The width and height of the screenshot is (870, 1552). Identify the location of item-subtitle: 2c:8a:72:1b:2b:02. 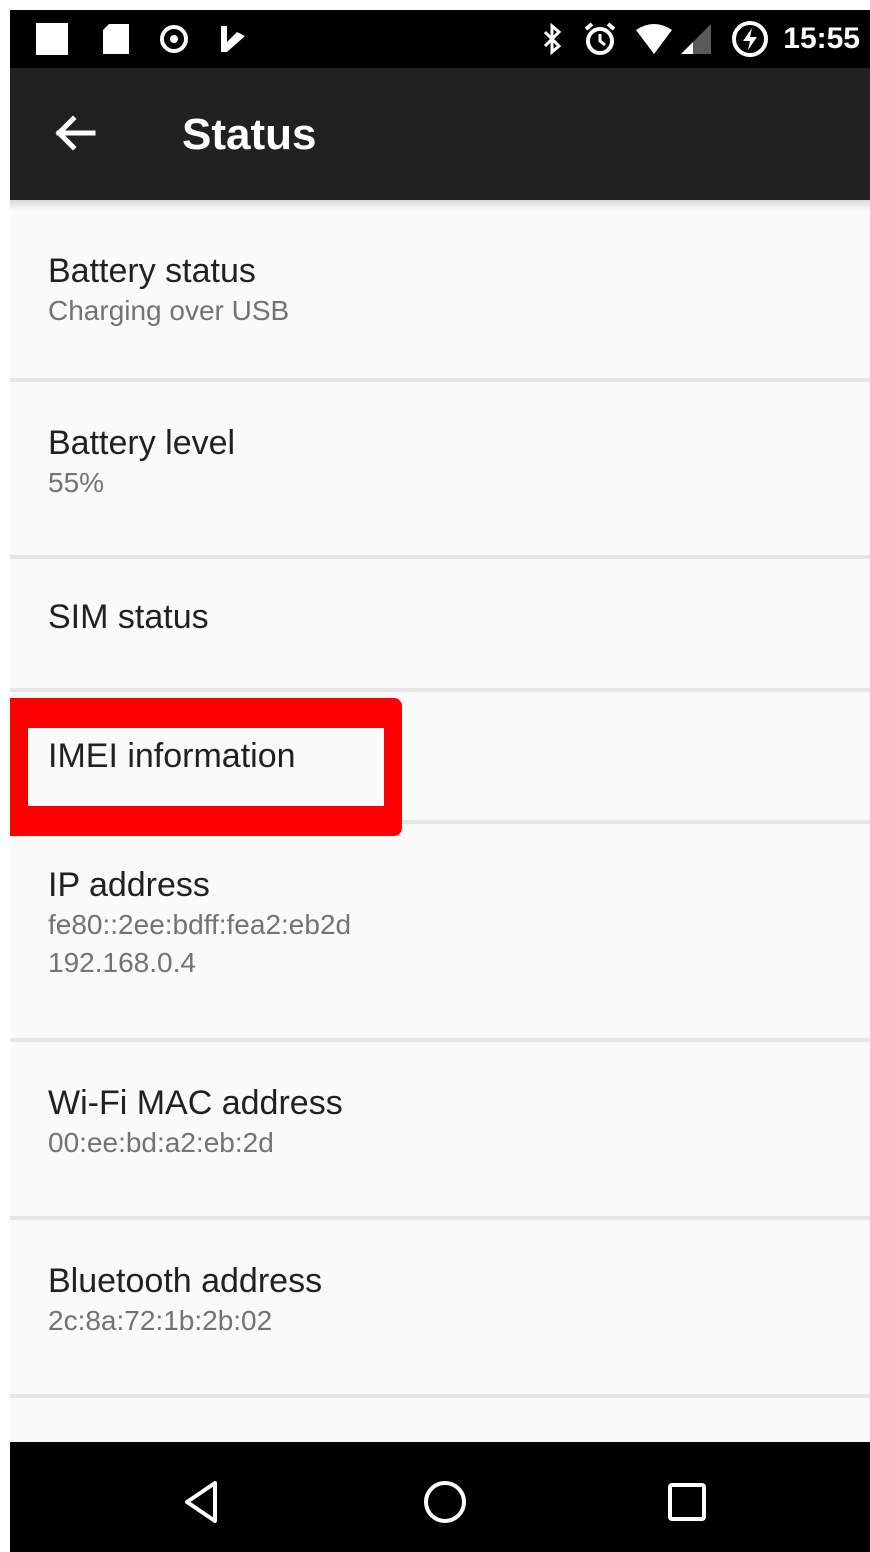
(160, 1320).